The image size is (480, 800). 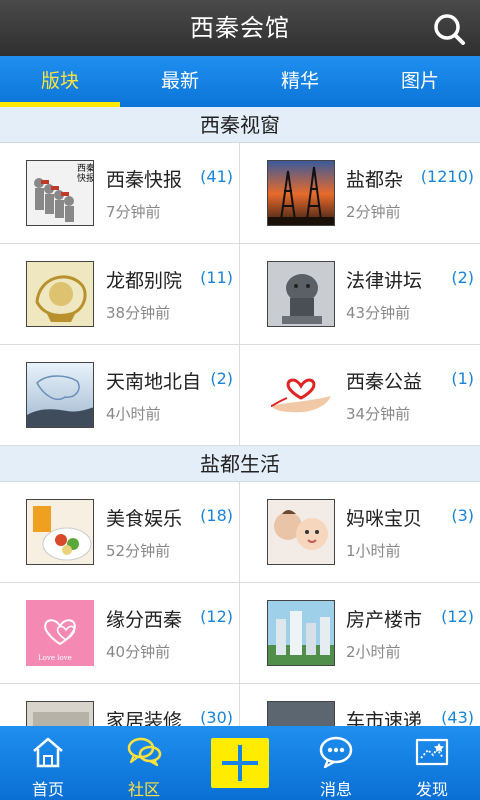 I want to click on tab-boards: 版块, so click(x=60, y=81).